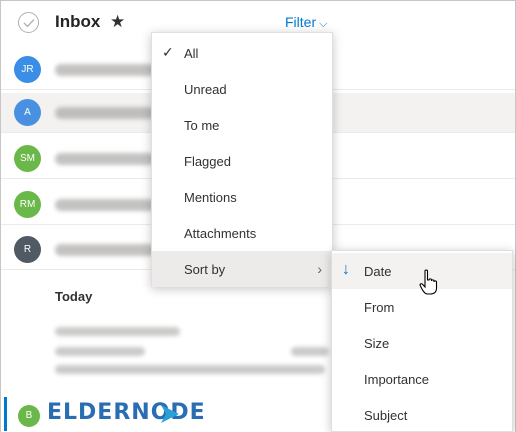 This screenshot has height=432, width=516. Describe the element at coordinates (27, 249) in the screenshot. I see `avatar: R` at that location.